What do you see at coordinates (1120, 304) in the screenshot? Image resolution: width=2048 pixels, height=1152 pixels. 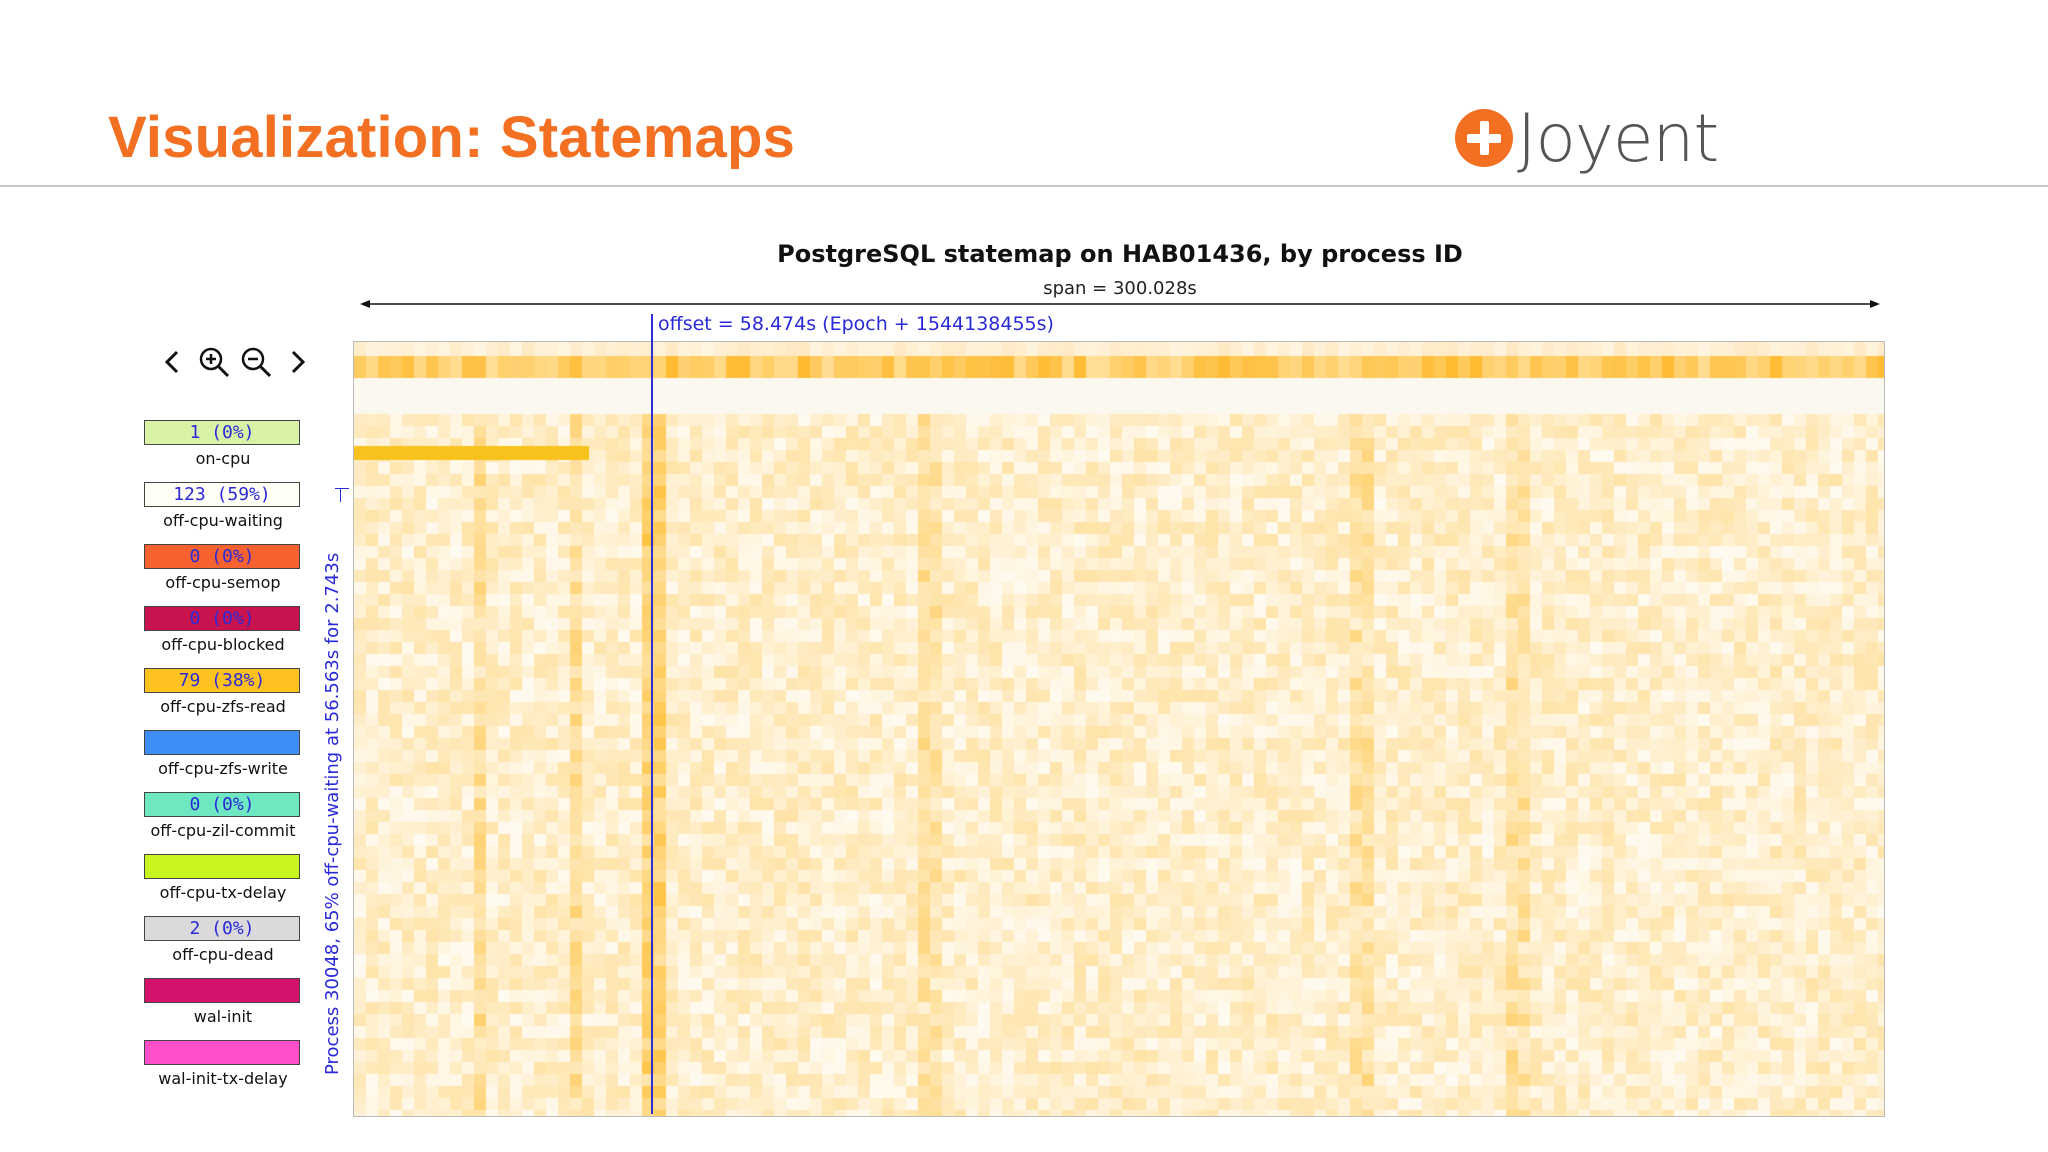 I see `span-arrow` at bounding box center [1120, 304].